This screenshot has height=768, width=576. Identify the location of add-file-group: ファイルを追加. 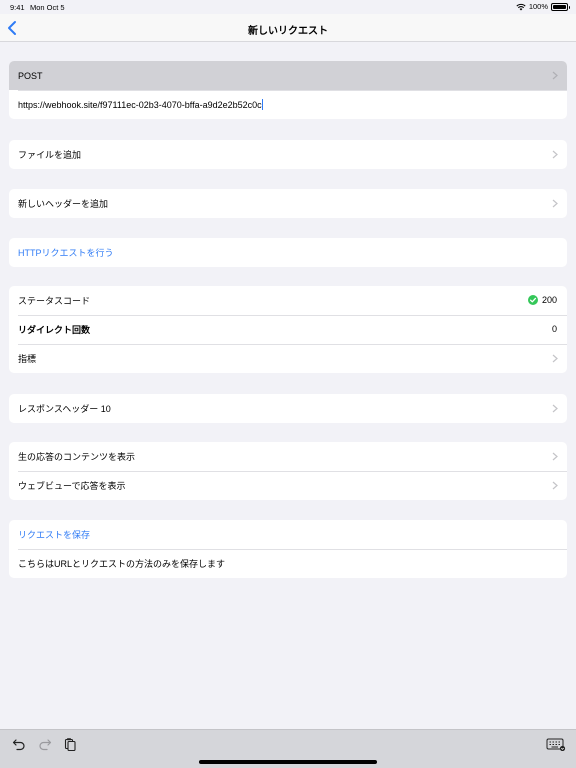
(288, 154).